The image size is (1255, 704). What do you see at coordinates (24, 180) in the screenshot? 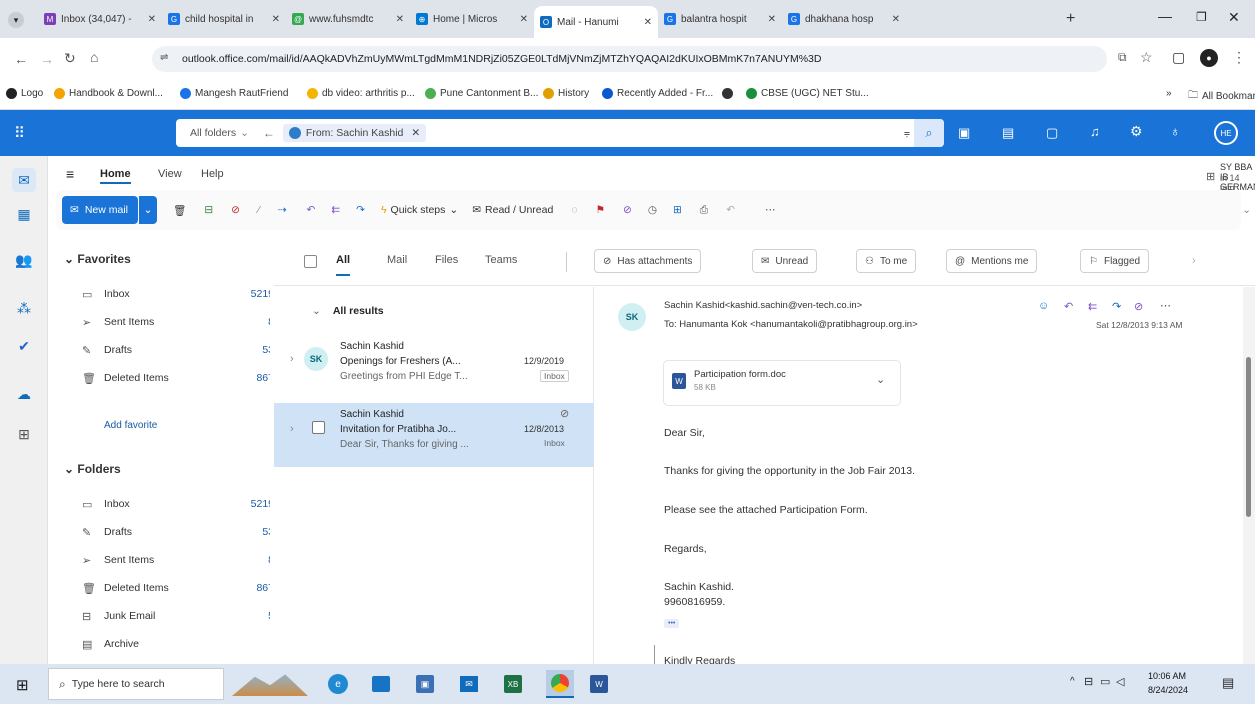
I see `mail-app-icon: ✉` at bounding box center [24, 180].